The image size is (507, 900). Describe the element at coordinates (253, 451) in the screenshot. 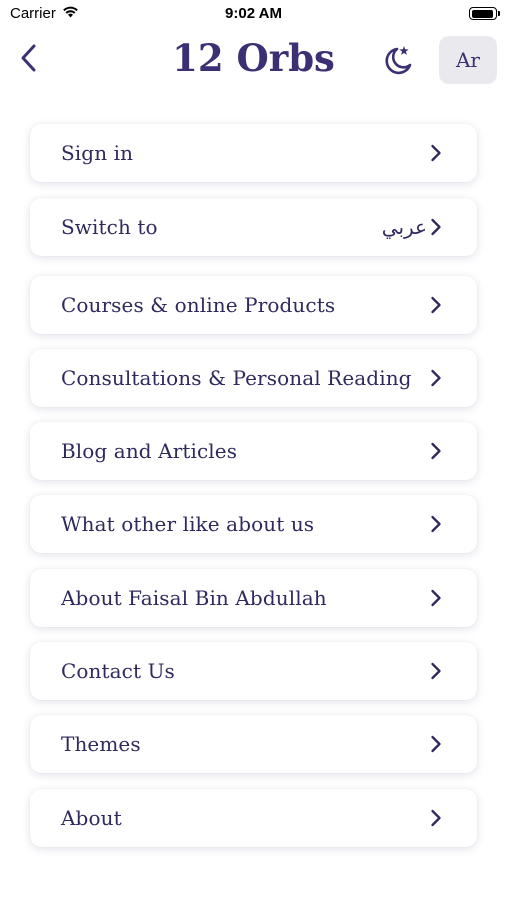

I see `menu-item: Blog and Articles` at that location.